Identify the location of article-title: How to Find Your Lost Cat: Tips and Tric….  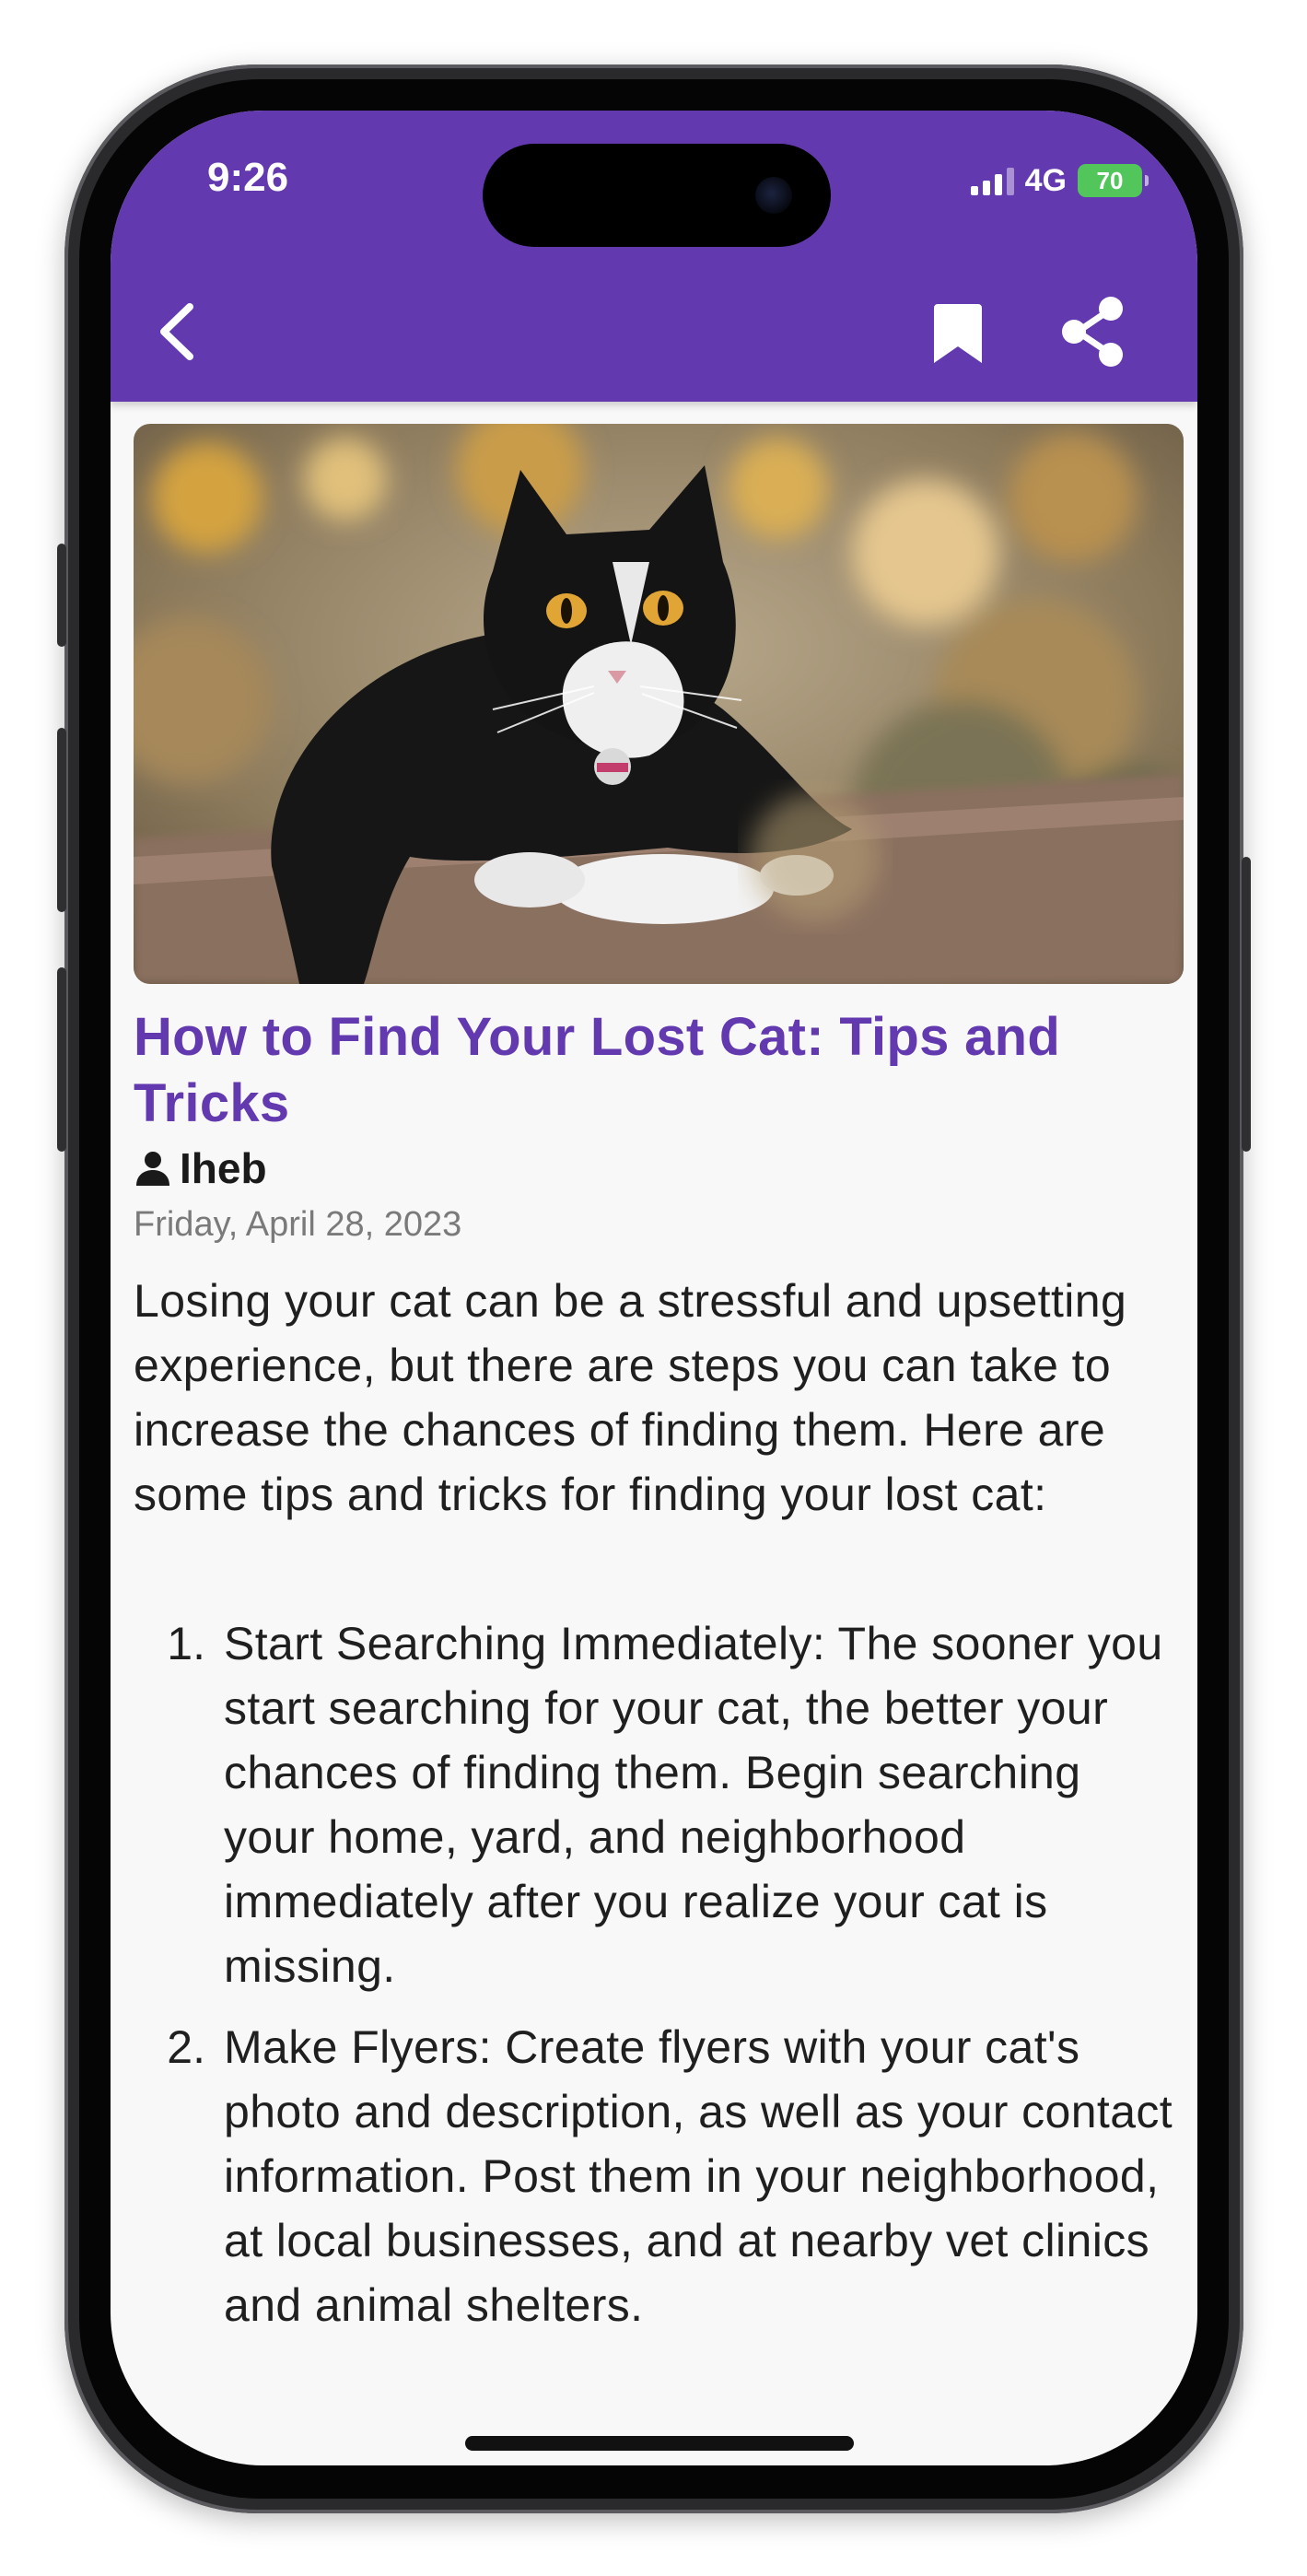
(597, 1070).